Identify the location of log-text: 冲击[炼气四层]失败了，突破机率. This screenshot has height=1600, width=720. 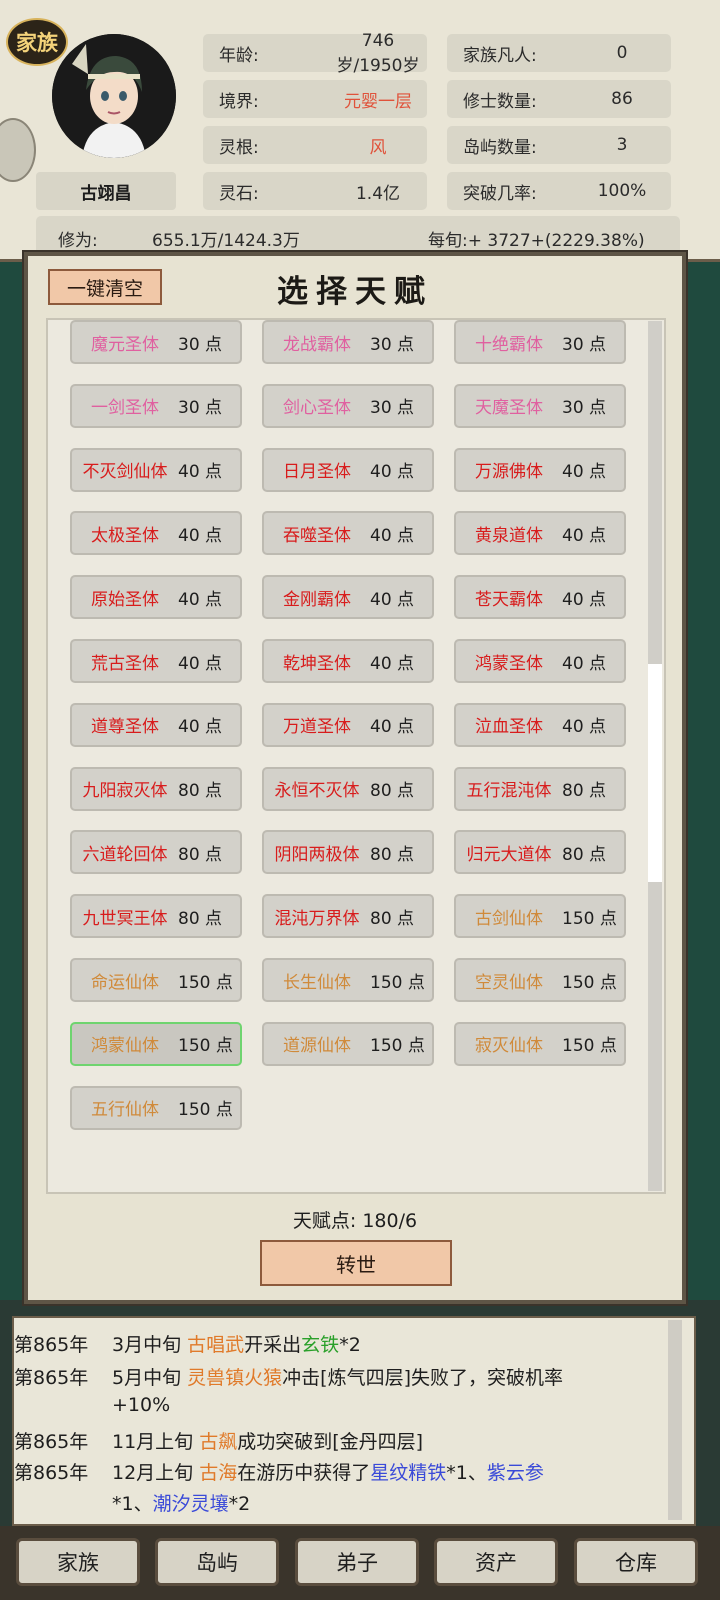
(422, 1378).